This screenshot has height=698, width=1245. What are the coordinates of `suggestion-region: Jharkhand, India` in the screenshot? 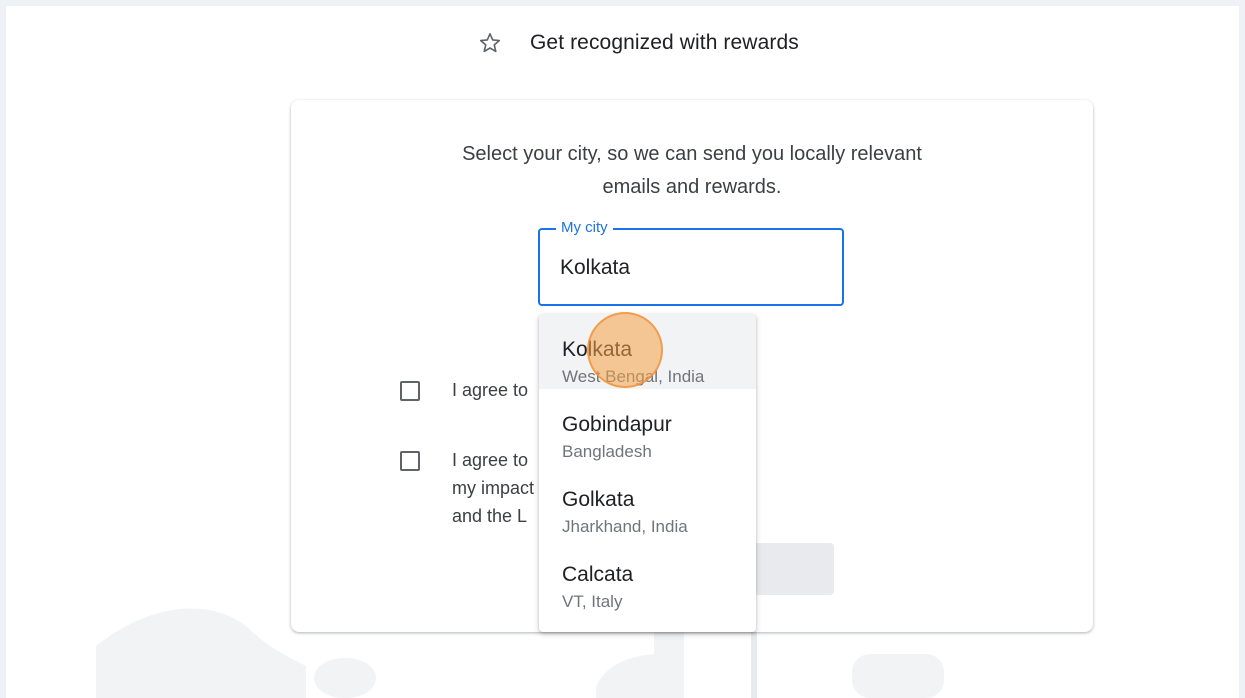 It's located at (625, 526).